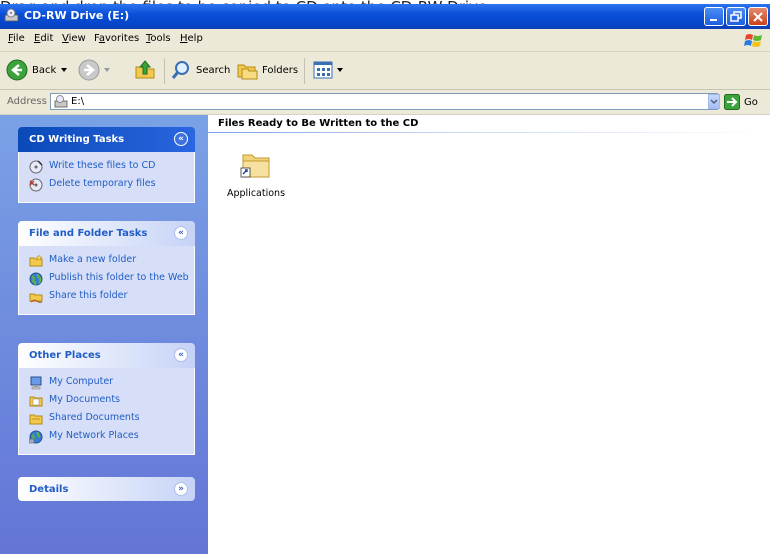  What do you see at coordinates (77, 15) in the screenshot?
I see `window-title: CD-RW Drive (E:)` at bounding box center [77, 15].